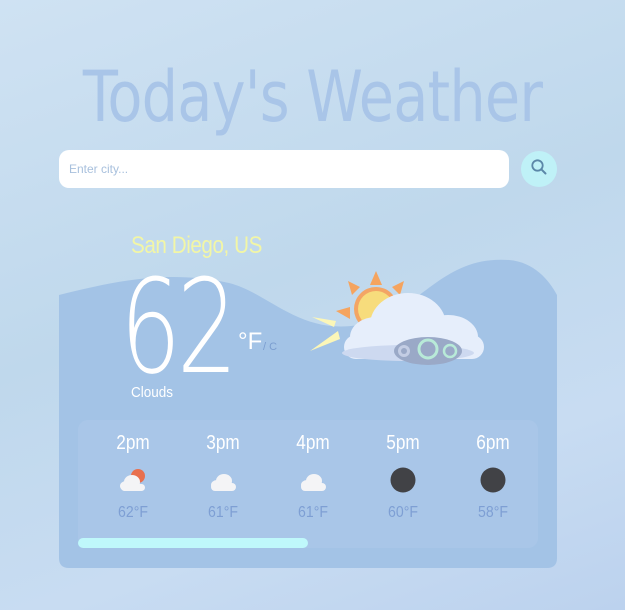 The height and width of the screenshot is (610, 625). What do you see at coordinates (493, 443) in the screenshot?
I see `forecast-time: 6pm` at bounding box center [493, 443].